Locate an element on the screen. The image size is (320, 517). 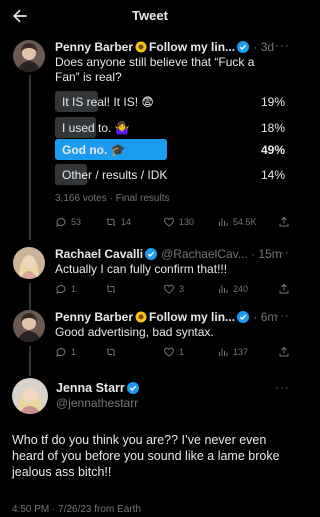
poll-summary: 3,166 votes · Final results is located at coordinates (112, 198).